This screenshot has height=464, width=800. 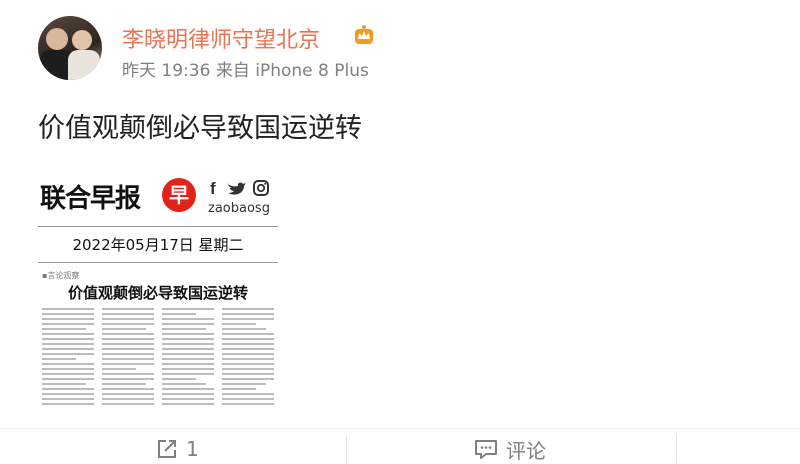 I want to click on comment-icon, so click(x=486, y=449).